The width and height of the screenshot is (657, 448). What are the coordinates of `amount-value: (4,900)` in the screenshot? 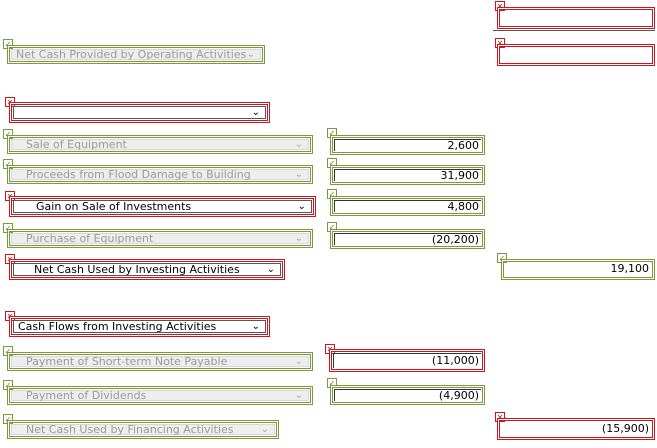 It's located at (407, 395).